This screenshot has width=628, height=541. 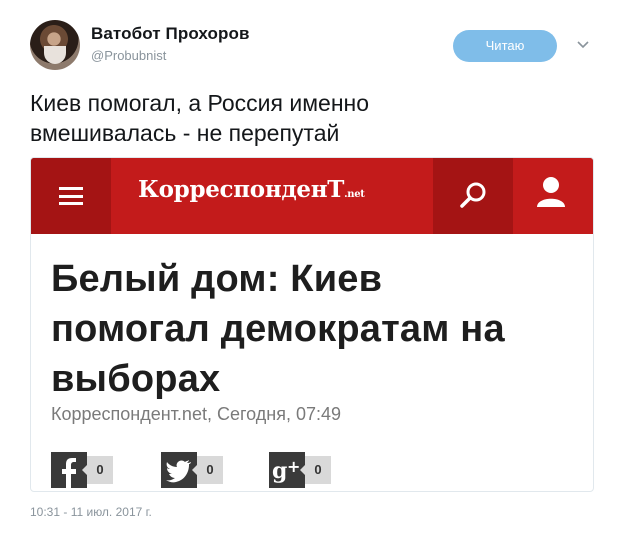 I want to click on article-meta: Корреспондент.net, Сегодня, 07:49, so click(x=196, y=414).